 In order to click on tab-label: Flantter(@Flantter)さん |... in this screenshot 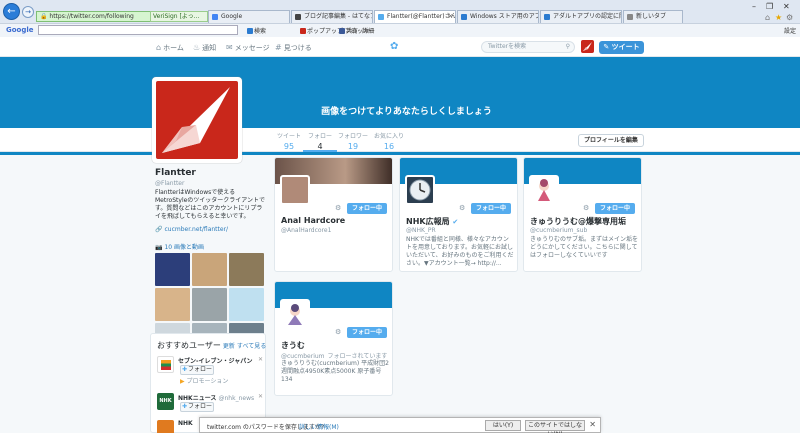, I will do `click(421, 16)`.